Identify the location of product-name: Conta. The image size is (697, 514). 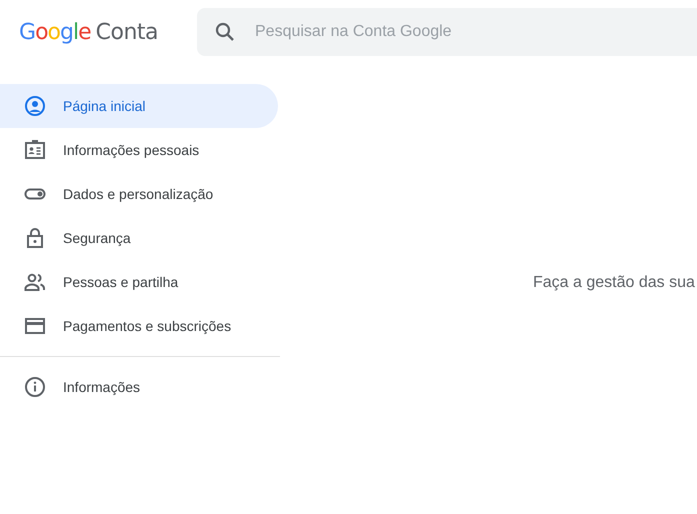
(127, 32).